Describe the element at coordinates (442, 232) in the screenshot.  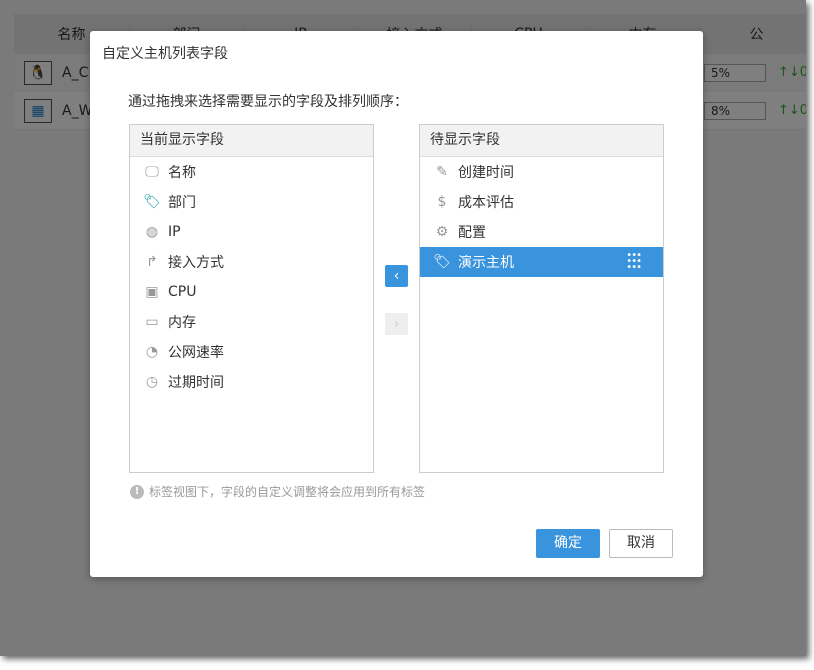
I see `monitor-gear-icon: ⚙` at that location.